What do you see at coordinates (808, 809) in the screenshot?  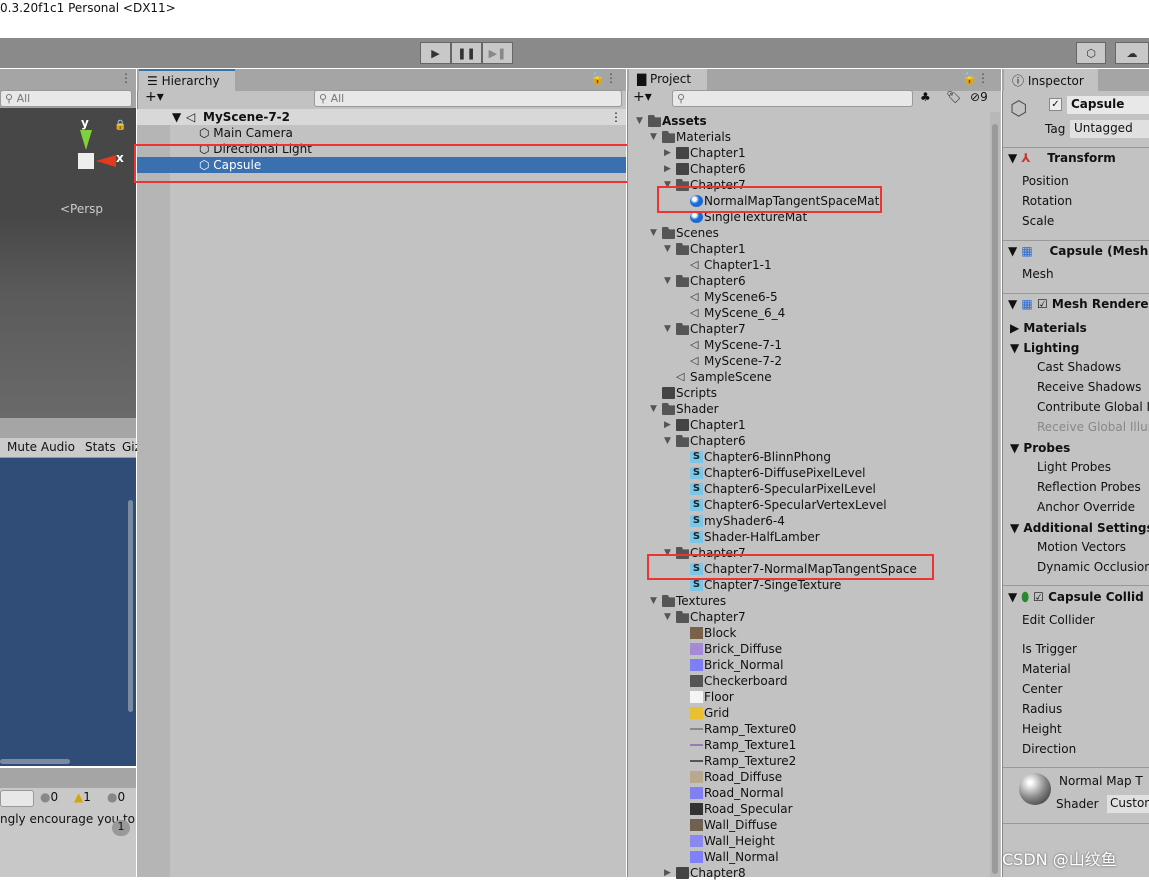 I see `project-item-texture: Road_Specular` at bounding box center [808, 809].